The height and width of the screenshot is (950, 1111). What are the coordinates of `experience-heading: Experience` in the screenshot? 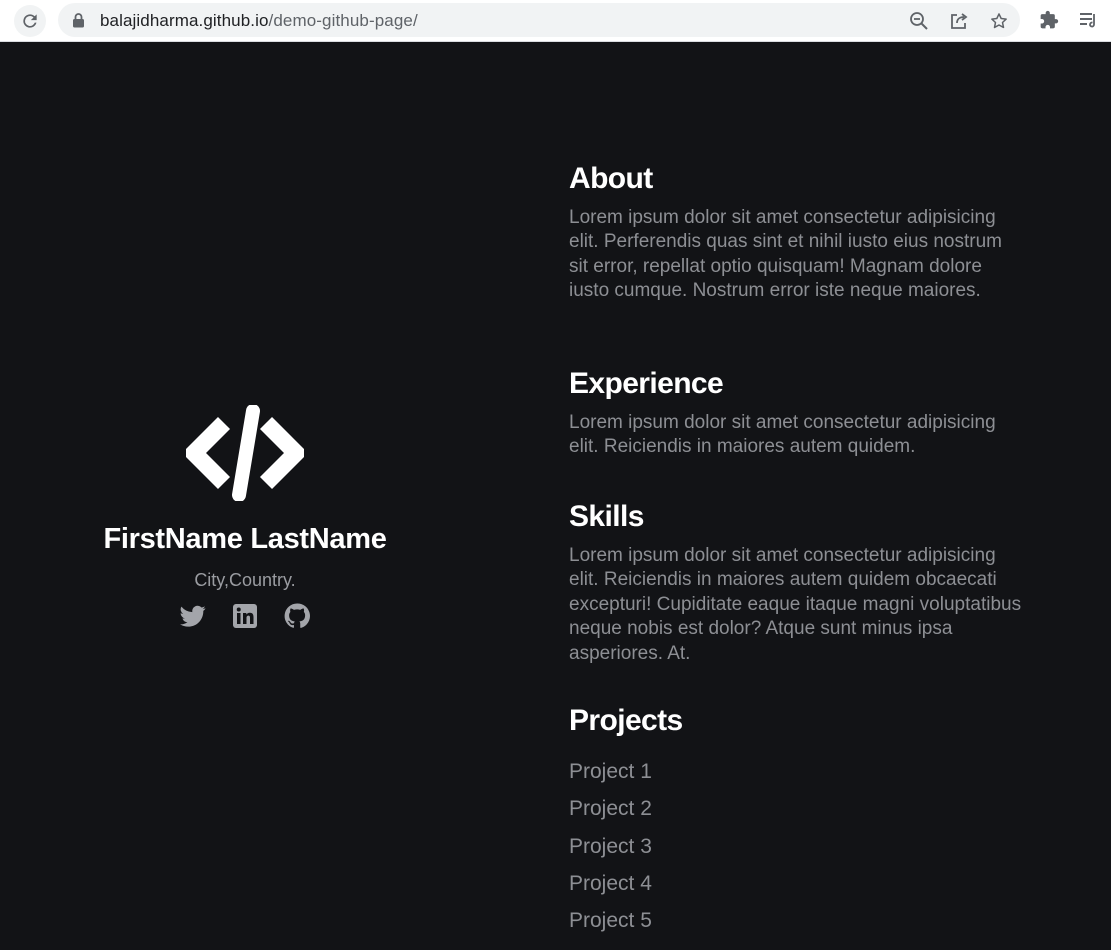 It's located at (646, 383).